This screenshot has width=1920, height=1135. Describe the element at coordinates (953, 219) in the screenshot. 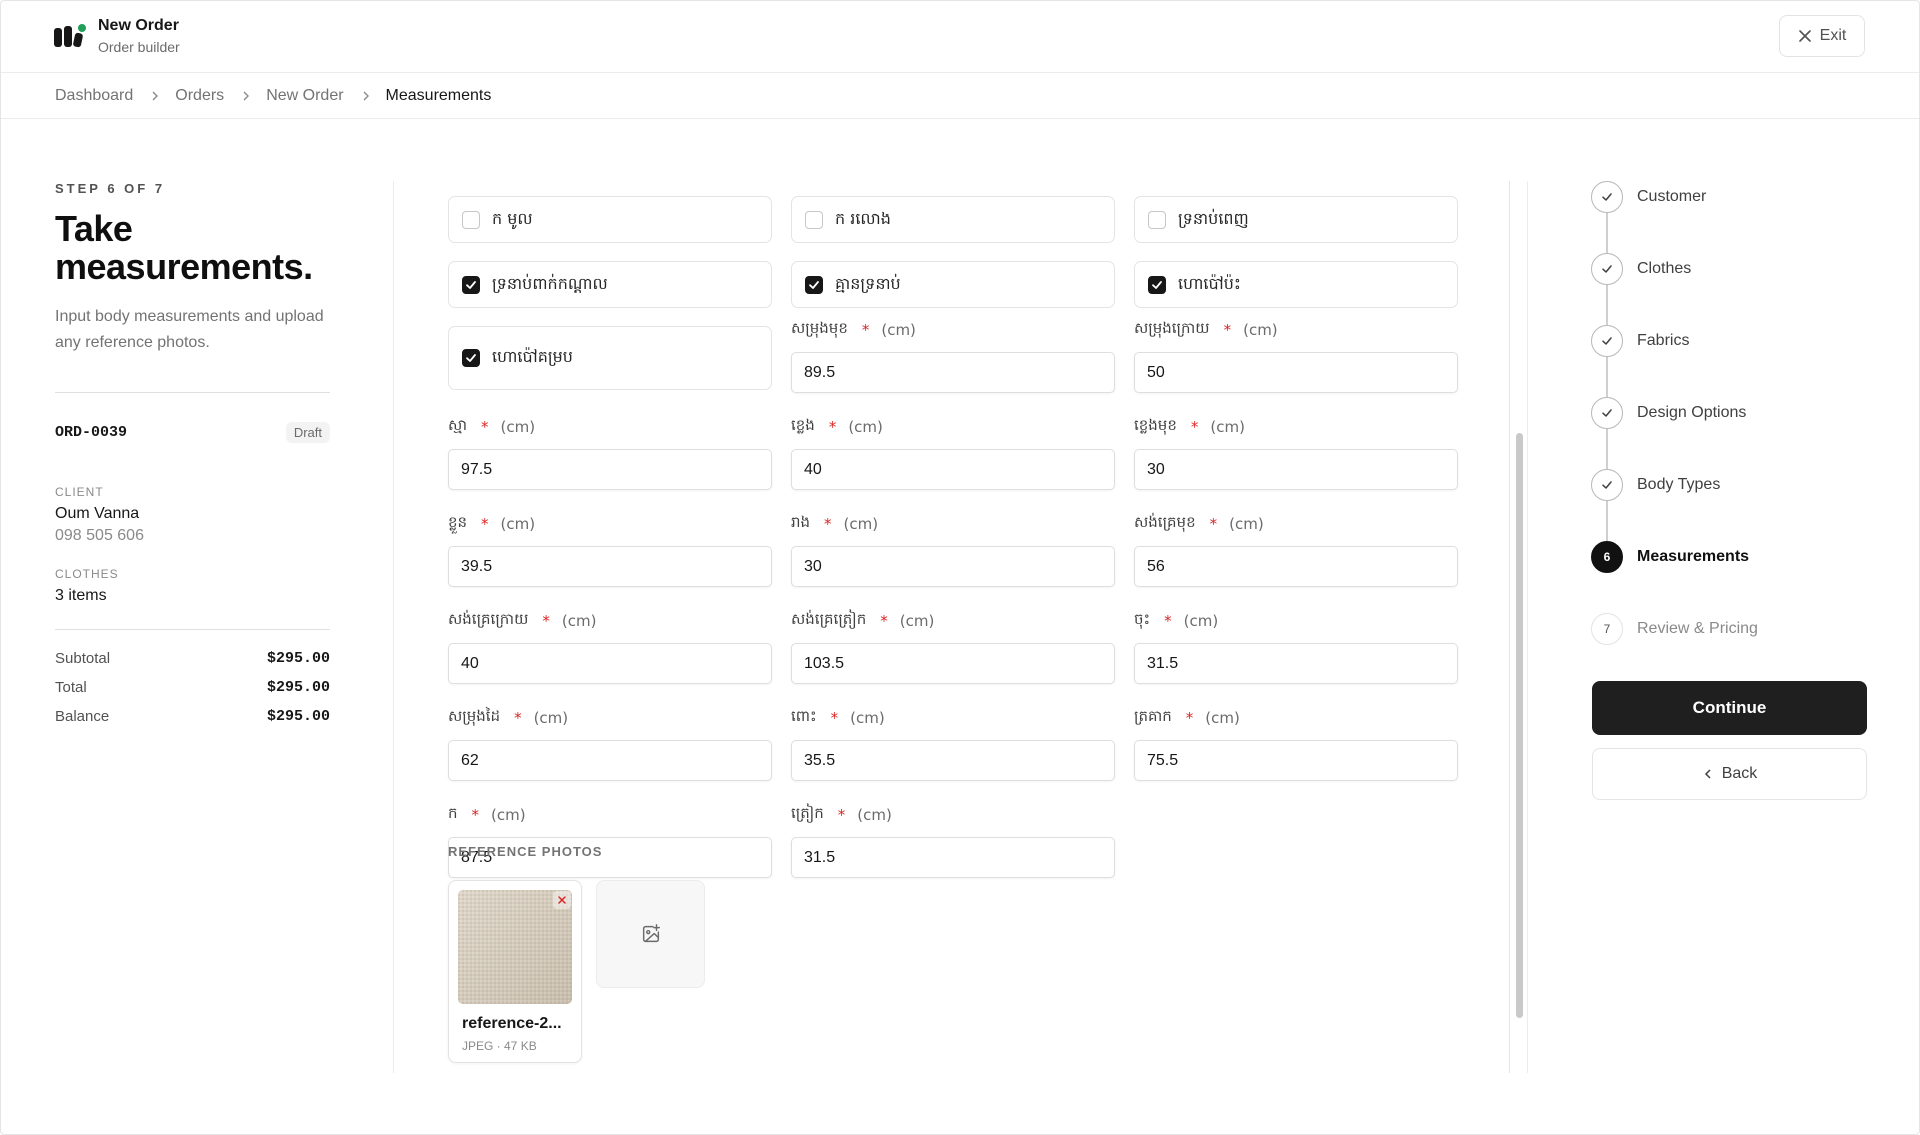

I see `option-checkbox: ក រលោង` at that location.